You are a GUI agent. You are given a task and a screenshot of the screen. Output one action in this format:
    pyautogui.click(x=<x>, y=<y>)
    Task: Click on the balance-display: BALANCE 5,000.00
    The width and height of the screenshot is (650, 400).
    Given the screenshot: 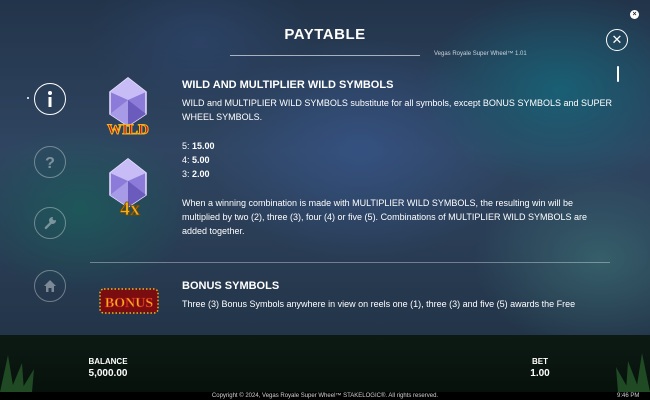 What is the action you would take?
    pyautogui.click(x=108, y=368)
    